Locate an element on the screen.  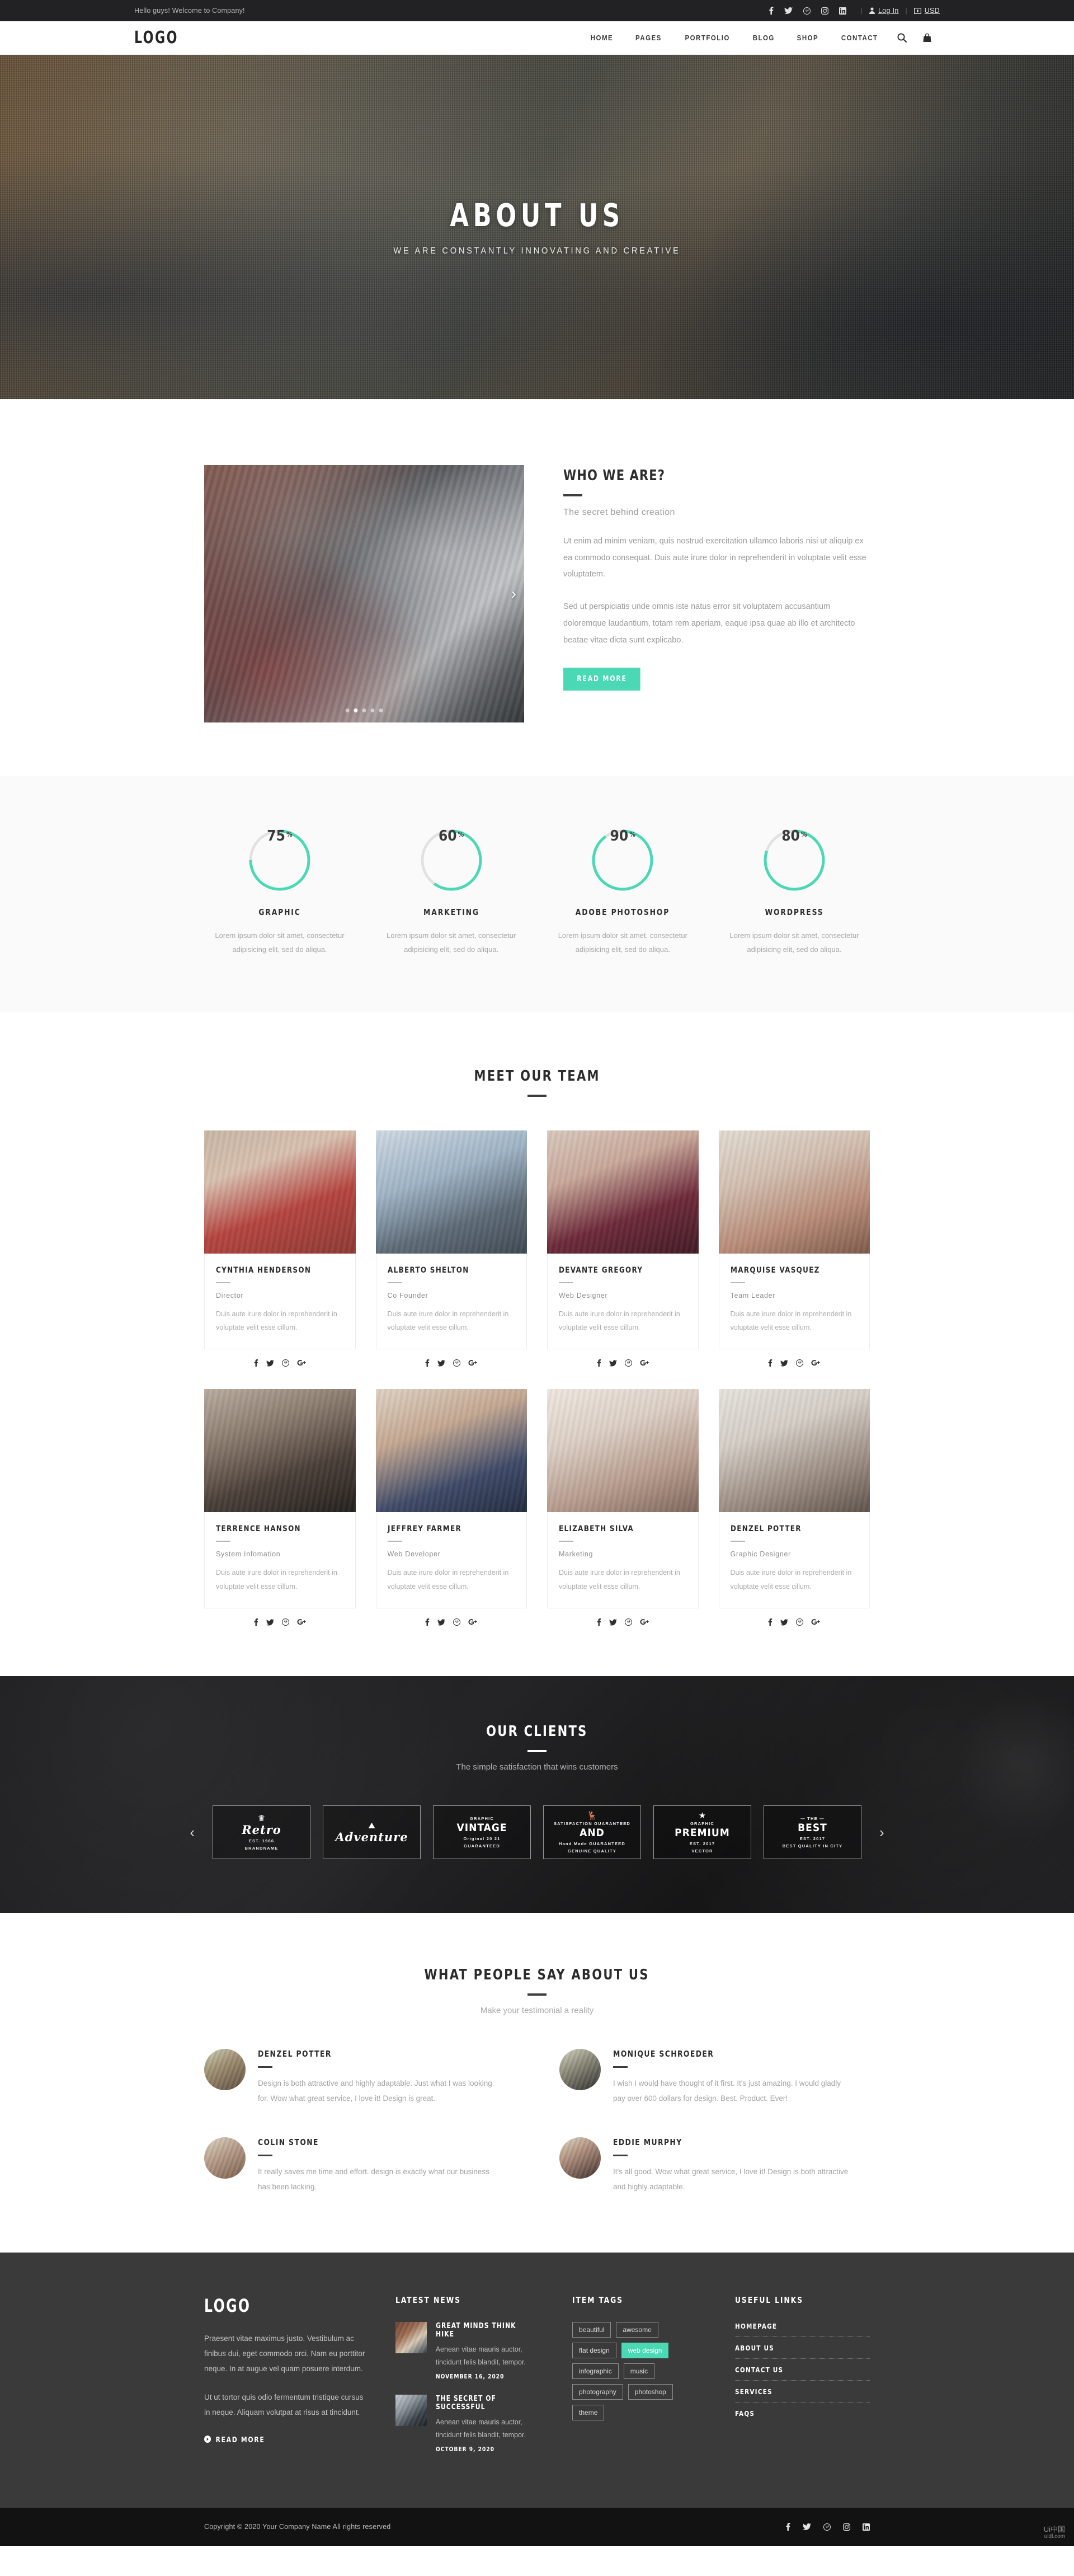
slider-dots is located at coordinates (364, 710).